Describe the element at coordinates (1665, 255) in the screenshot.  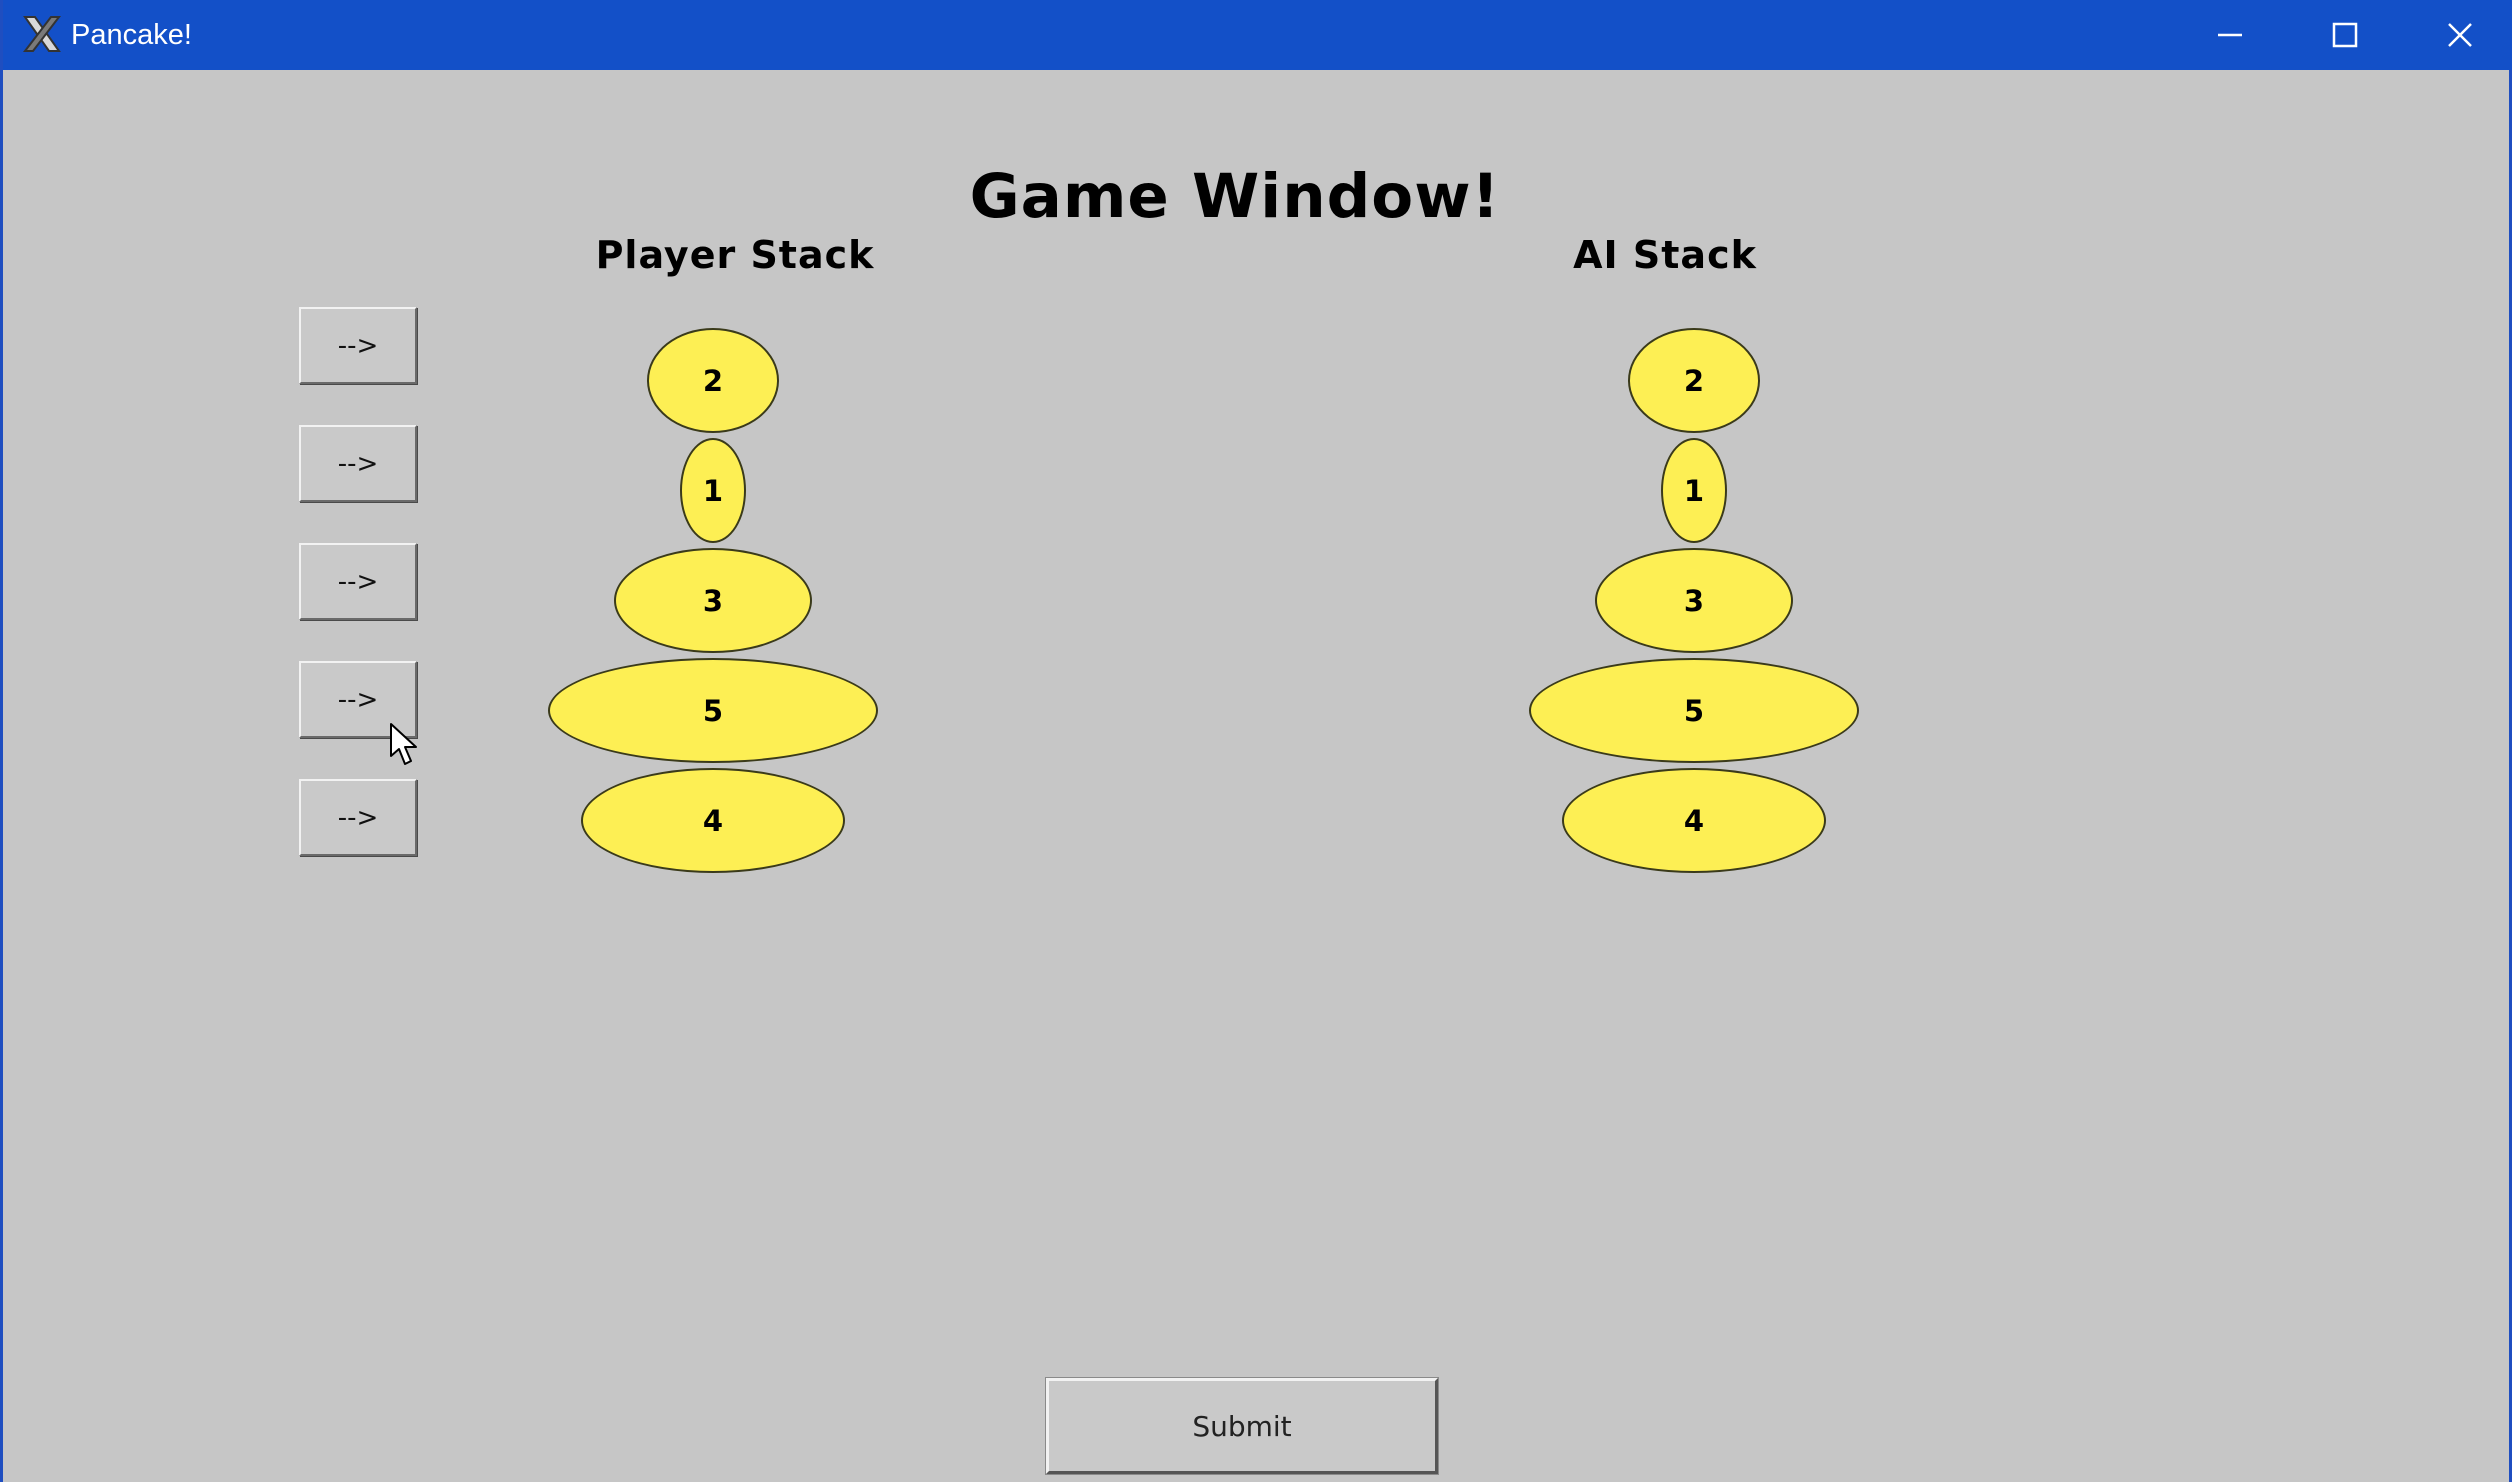
I see `ai-stack-label: AI Stack` at that location.